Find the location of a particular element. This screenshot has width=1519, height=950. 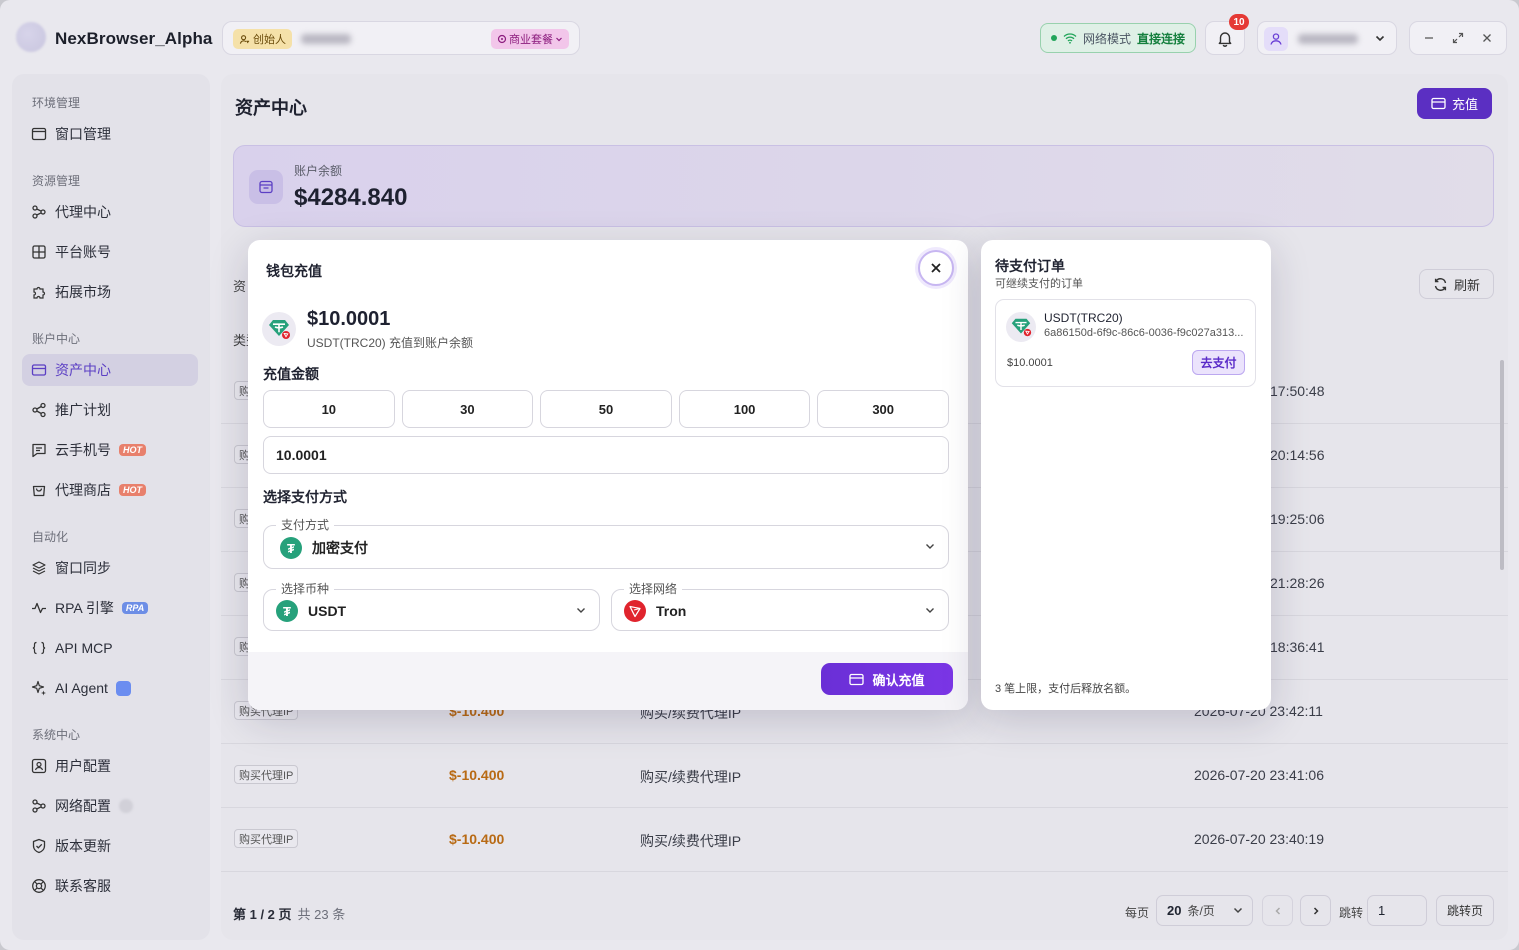

network-select: 选择网络 Tron is located at coordinates (780, 605).